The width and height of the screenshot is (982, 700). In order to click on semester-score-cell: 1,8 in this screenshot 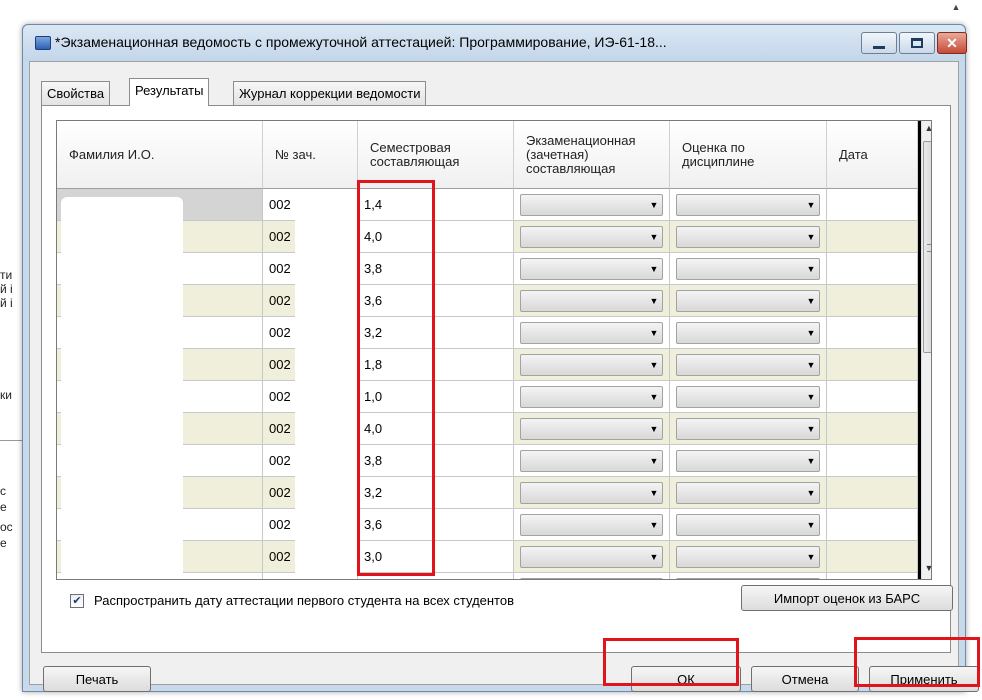, I will do `click(436, 365)`.